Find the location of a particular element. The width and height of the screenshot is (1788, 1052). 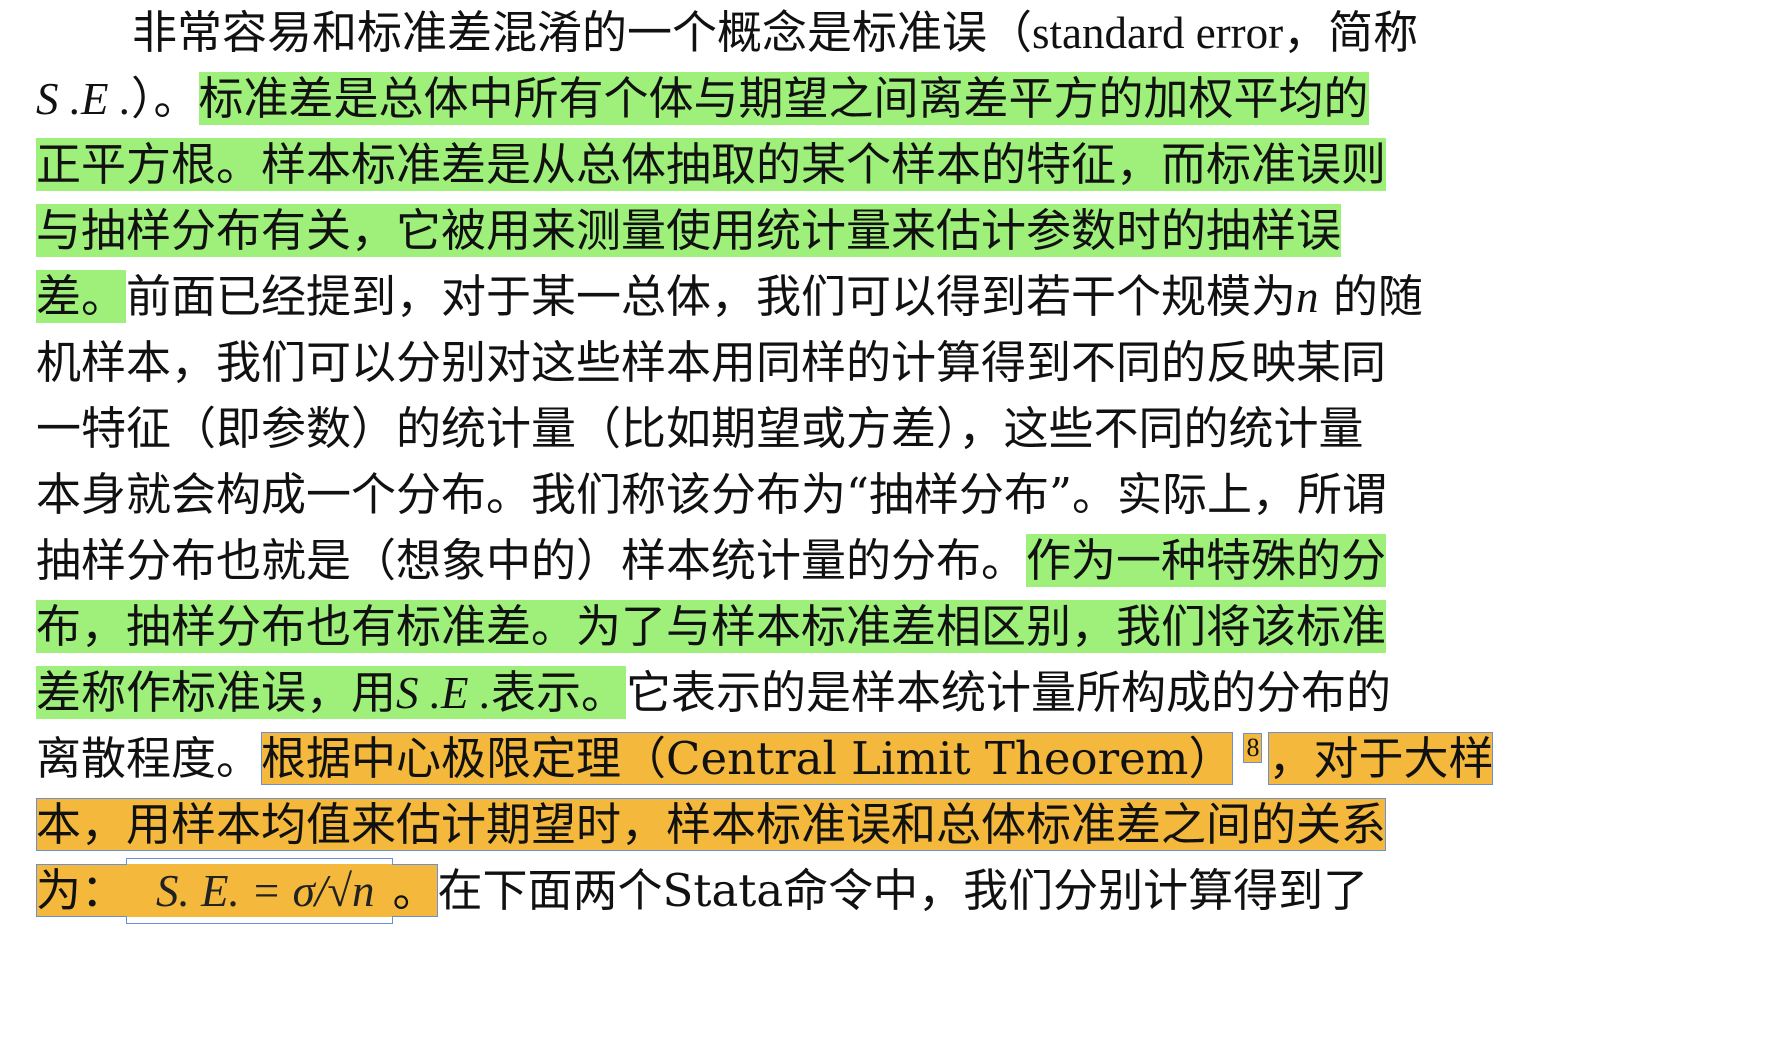

text-line-2: S .E .）。标准差是总体中所有个体与期望之间离差平方的加权平均的 is located at coordinates (702, 98).